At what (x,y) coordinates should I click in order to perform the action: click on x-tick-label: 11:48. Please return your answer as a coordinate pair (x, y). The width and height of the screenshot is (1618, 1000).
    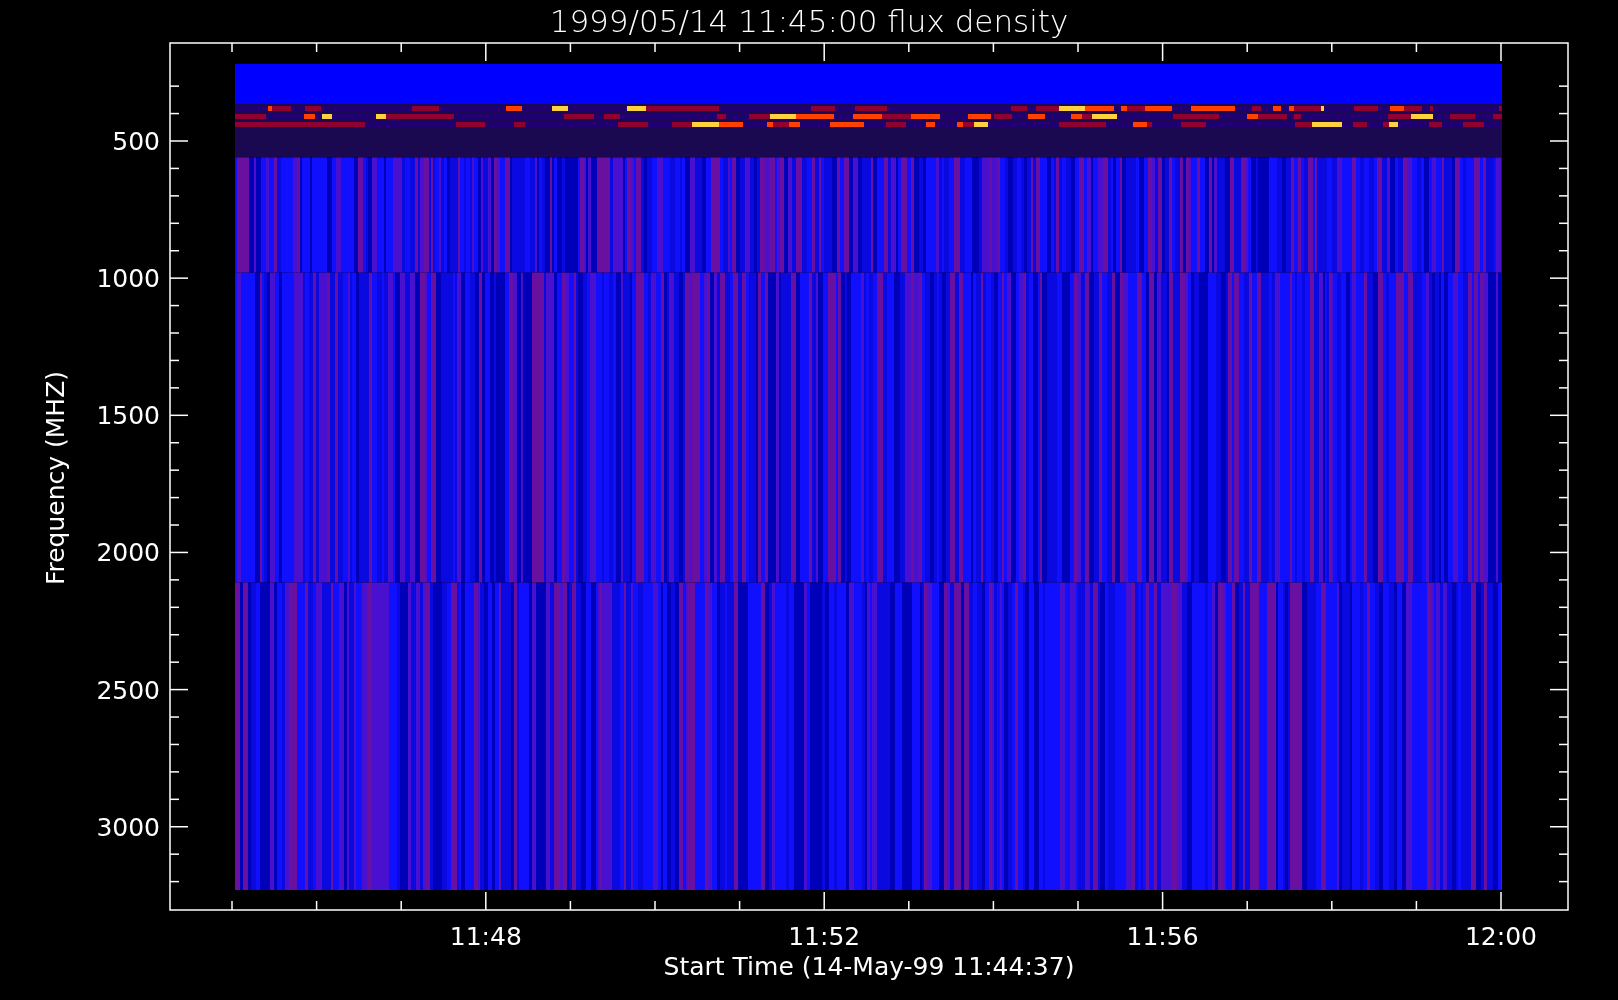
    Looking at the image, I should click on (485, 936).